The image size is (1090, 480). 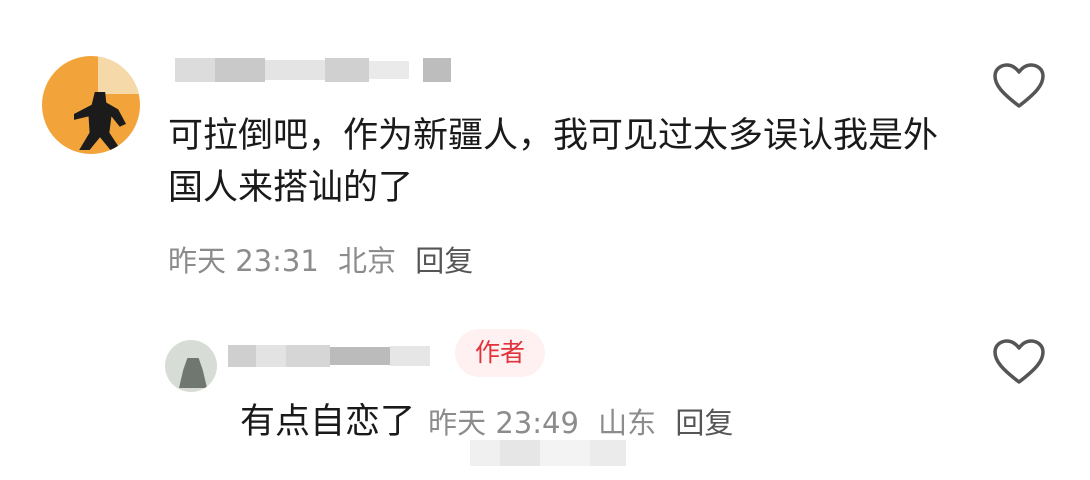 What do you see at coordinates (243, 261) in the screenshot?
I see `comment-time: 昨天 23:31` at bounding box center [243, 261].